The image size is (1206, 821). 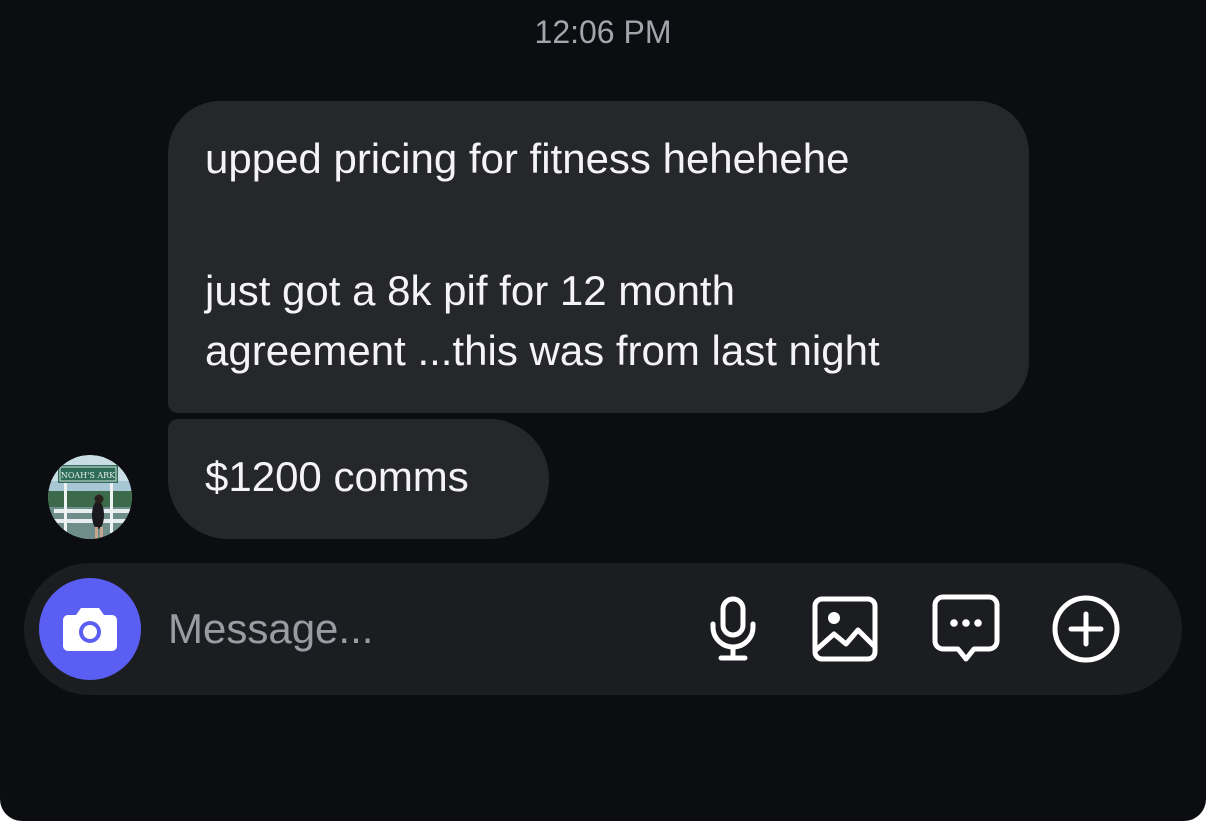 I want to click on sender-avatar: NOAH'S ARK, so click(x=90, y=497).